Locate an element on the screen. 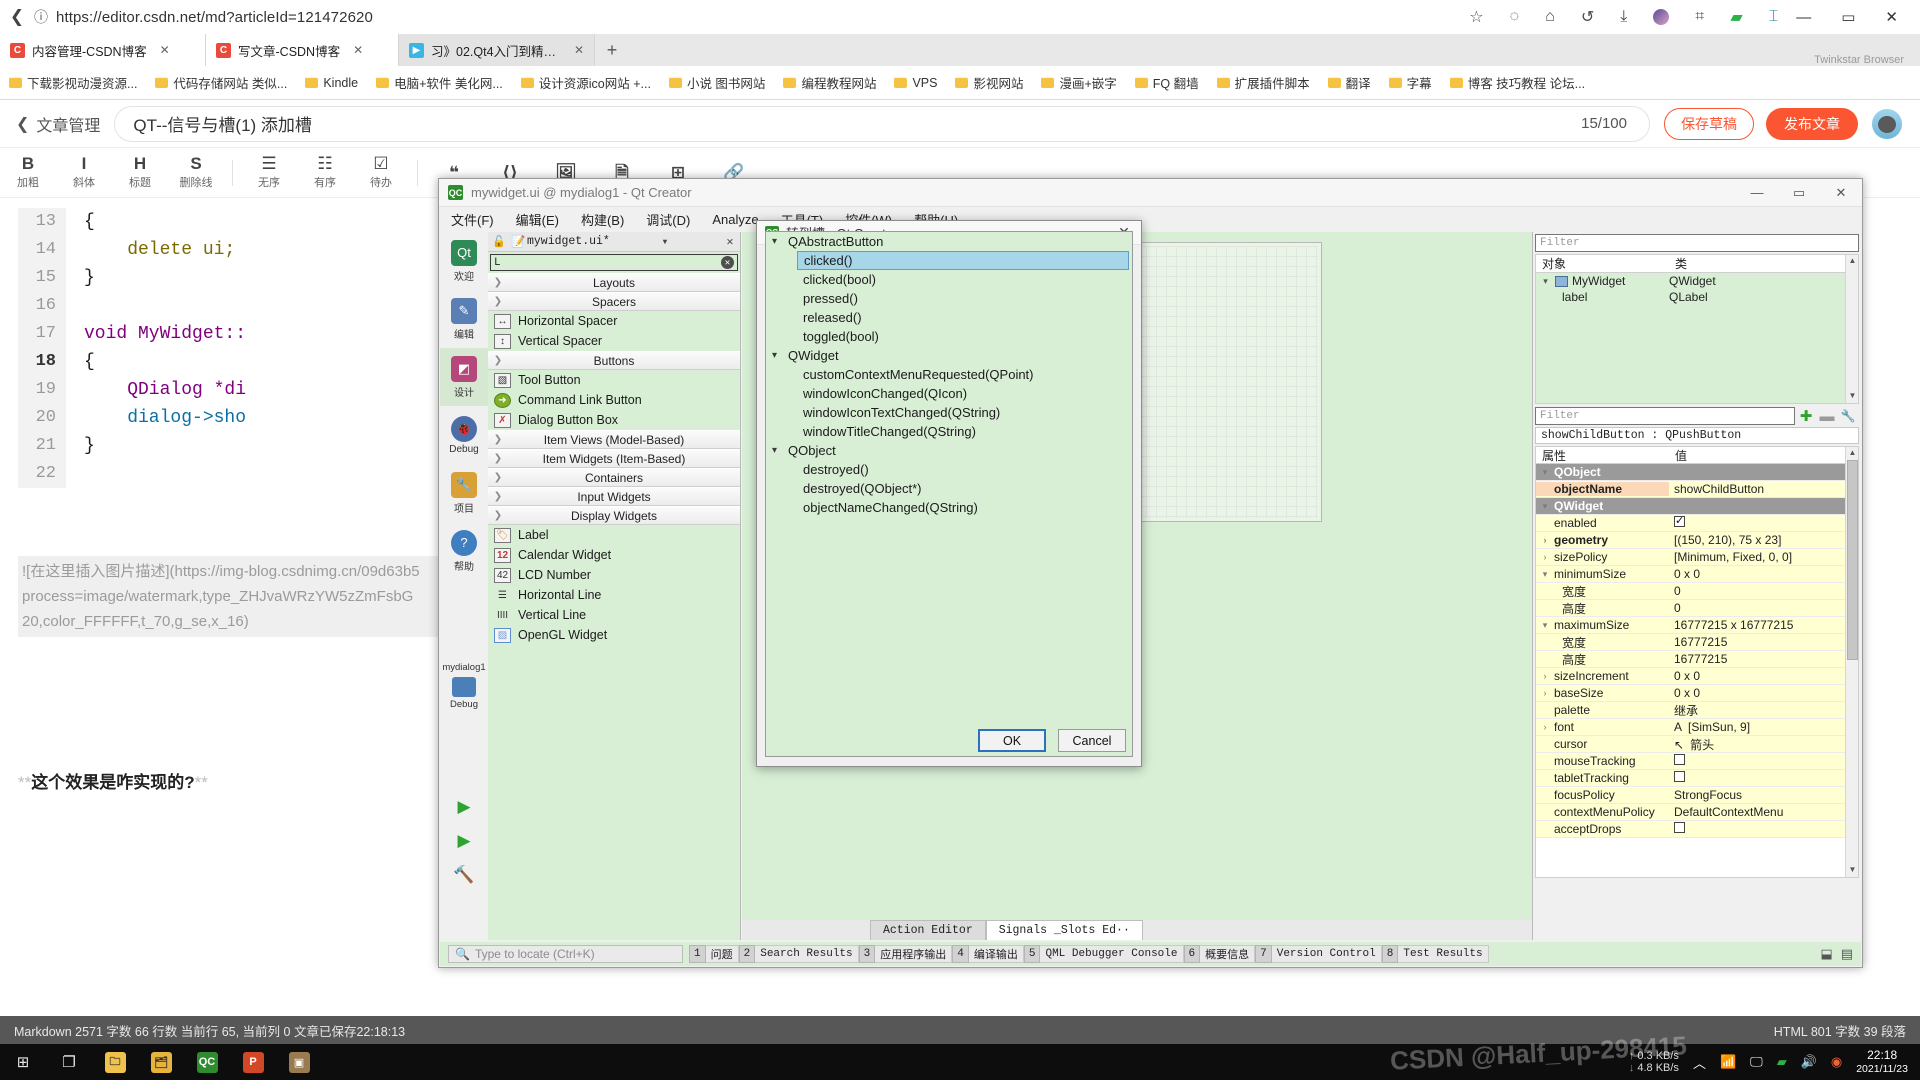 The image size is (1920, 1080). property-basesize: › baseSize 0 x 0 is located at coordinates (1690, 693).